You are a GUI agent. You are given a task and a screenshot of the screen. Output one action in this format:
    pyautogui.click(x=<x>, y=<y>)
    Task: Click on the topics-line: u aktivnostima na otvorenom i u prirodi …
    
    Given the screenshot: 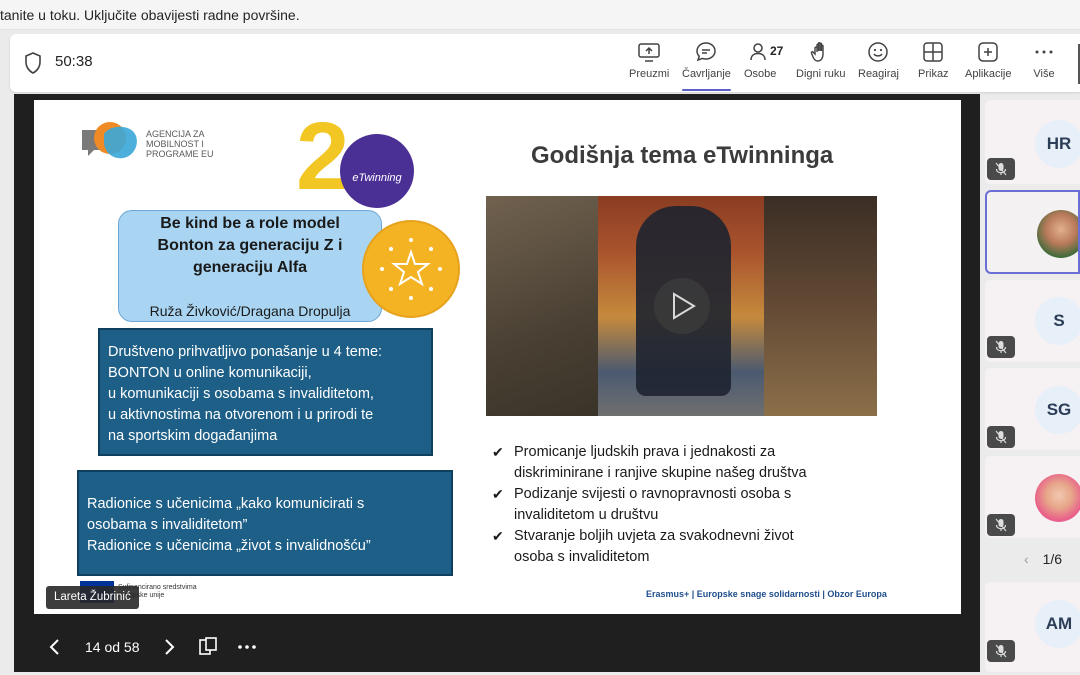 What is the action you would take?
    pyautogui.click(x=241, y=415)
    